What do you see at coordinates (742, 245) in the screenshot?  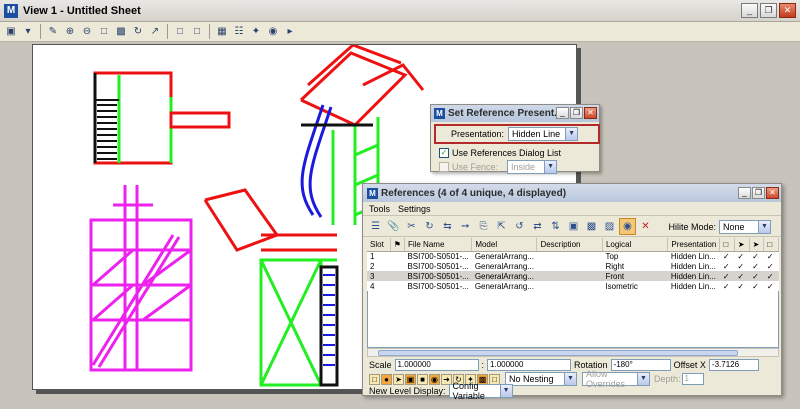 I see `column-header-snap: ➤` at bounding box center [742, 245].